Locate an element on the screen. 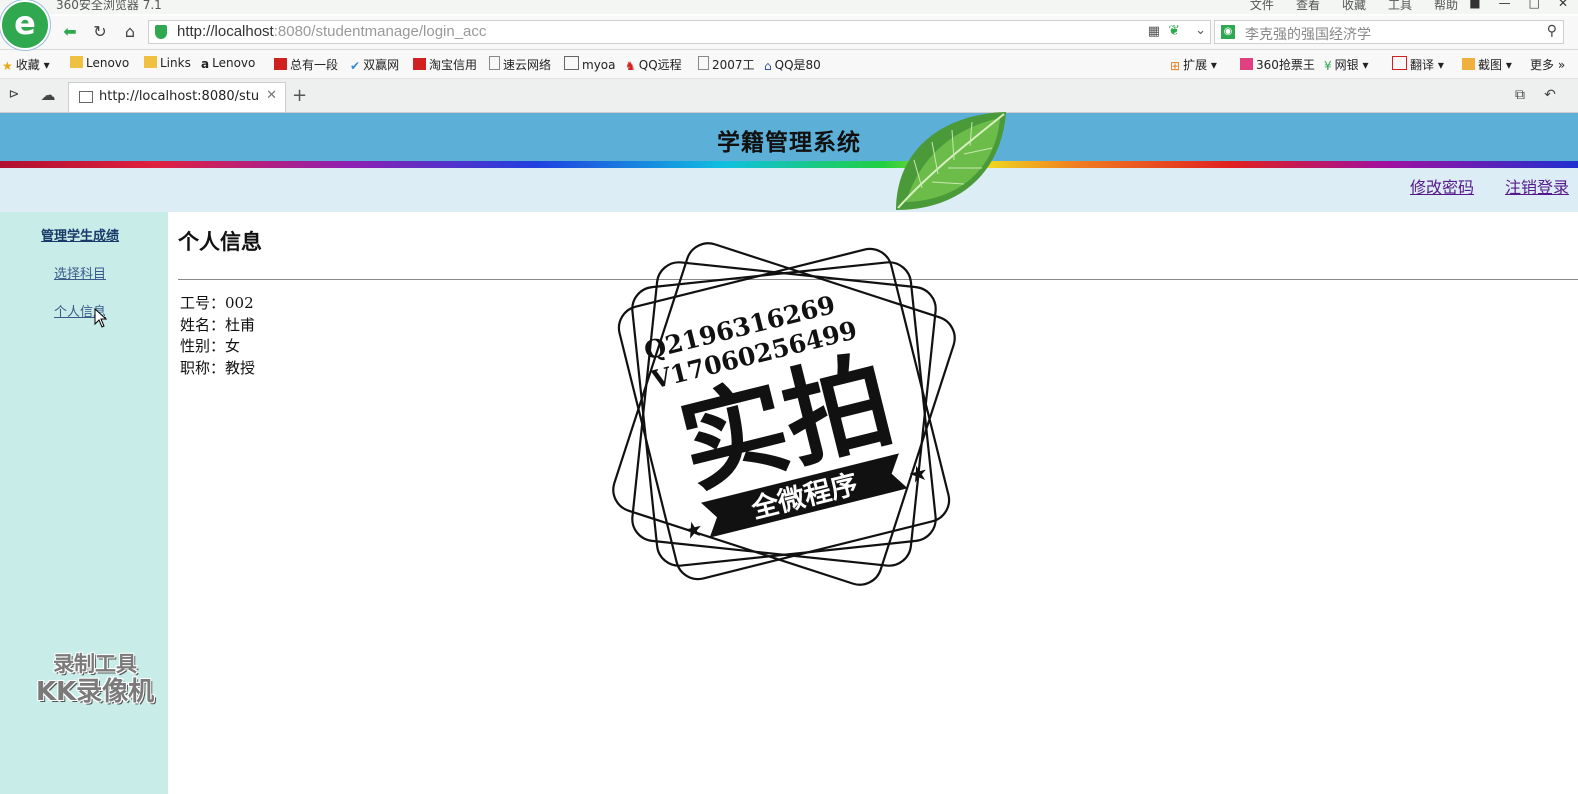  bookmark-qq80: ⌂ QQ是80 is located at coordinates (792, 64).